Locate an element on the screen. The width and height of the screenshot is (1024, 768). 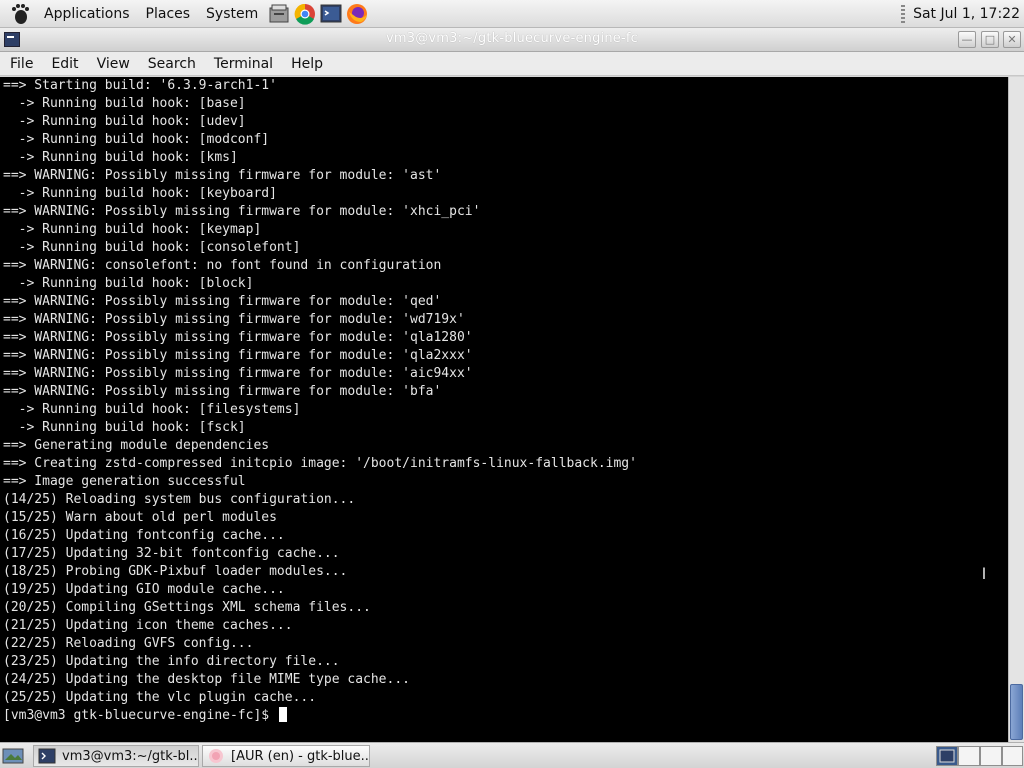
window-title: vm3@vm3:~/gtk-bluecurve-engine-fc is located at coordinates (512, 38).